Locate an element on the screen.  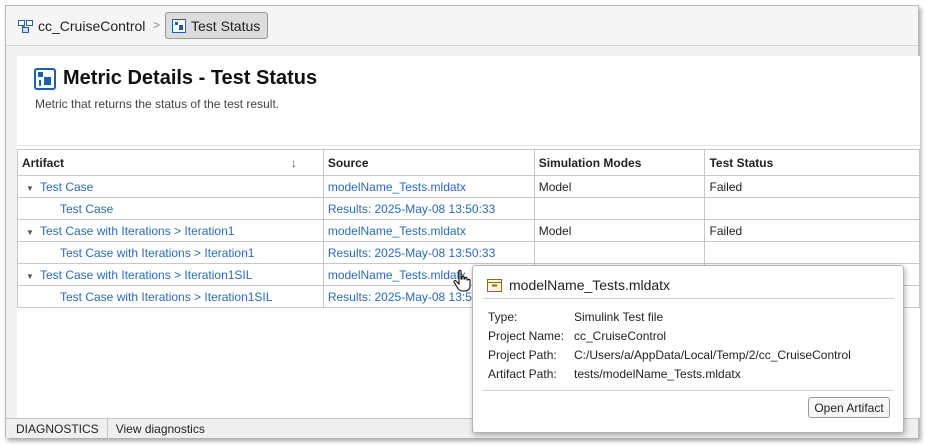
toolbar-strip is located at coordinates (468, 133).